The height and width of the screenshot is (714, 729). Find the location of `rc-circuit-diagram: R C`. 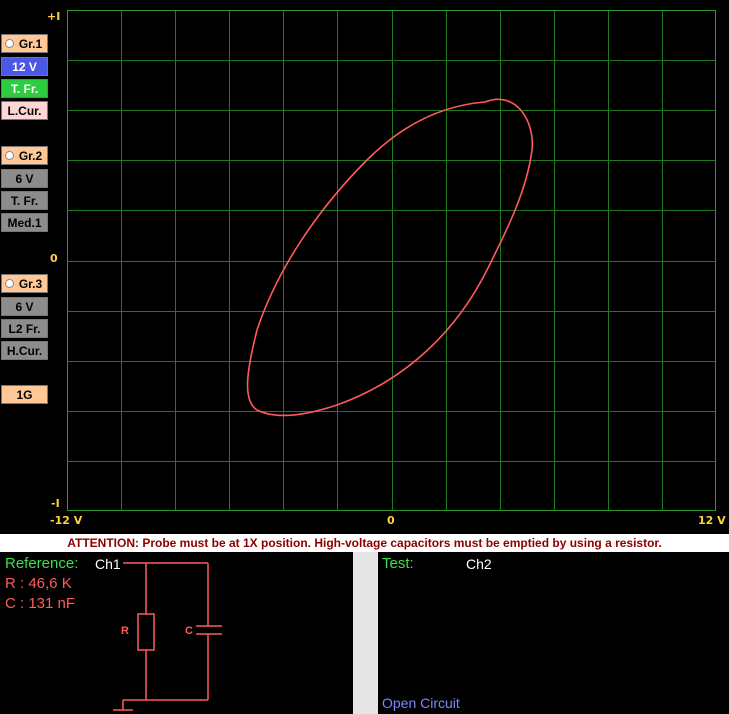

rc-circuit-diagram: R C is located at coordinates (167, 636).